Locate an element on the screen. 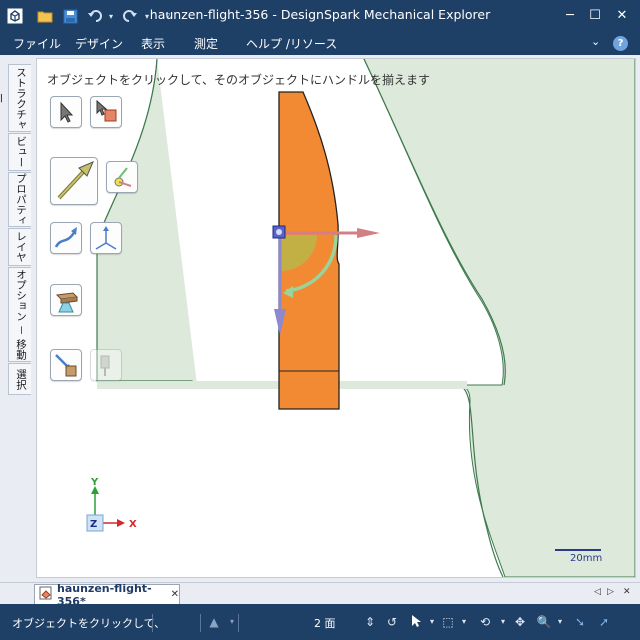  detach-tool-button is located at coordinates (66, 365).